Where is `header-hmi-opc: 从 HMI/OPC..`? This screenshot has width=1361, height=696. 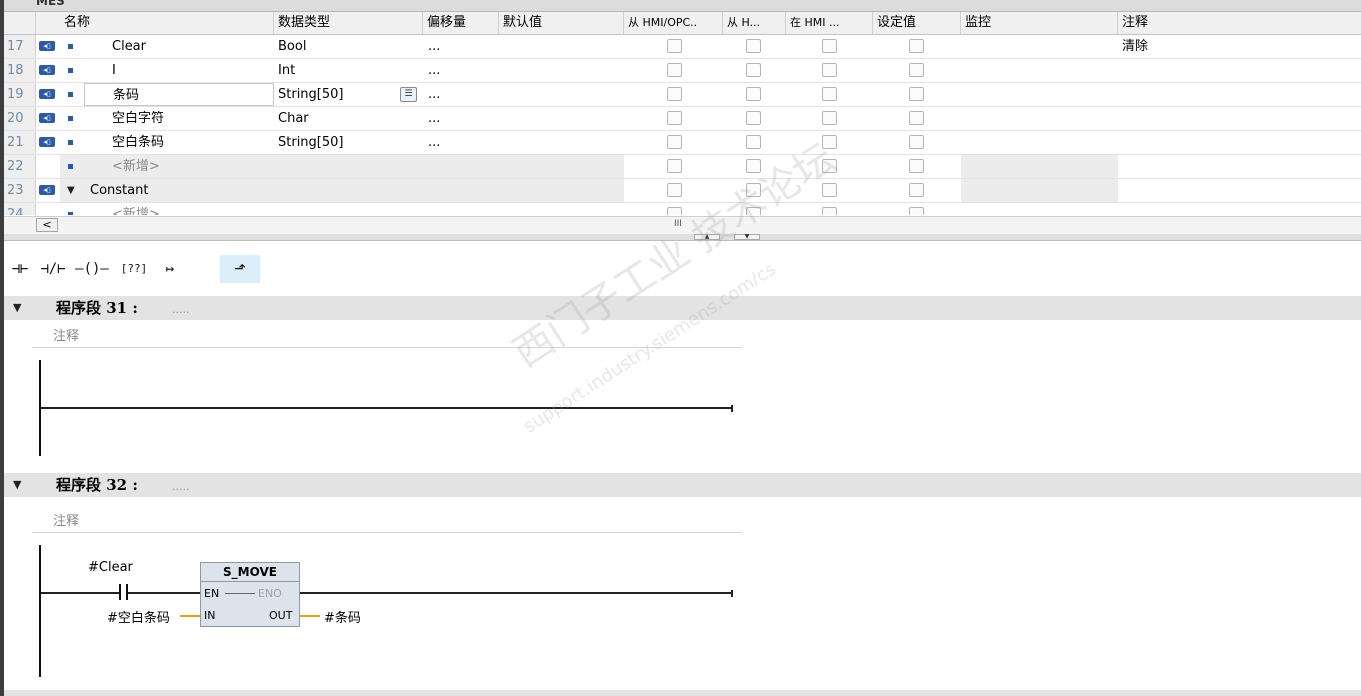
header-hmi-opc: 从 HMI/OPC.. is located at coordinates (673, 23).